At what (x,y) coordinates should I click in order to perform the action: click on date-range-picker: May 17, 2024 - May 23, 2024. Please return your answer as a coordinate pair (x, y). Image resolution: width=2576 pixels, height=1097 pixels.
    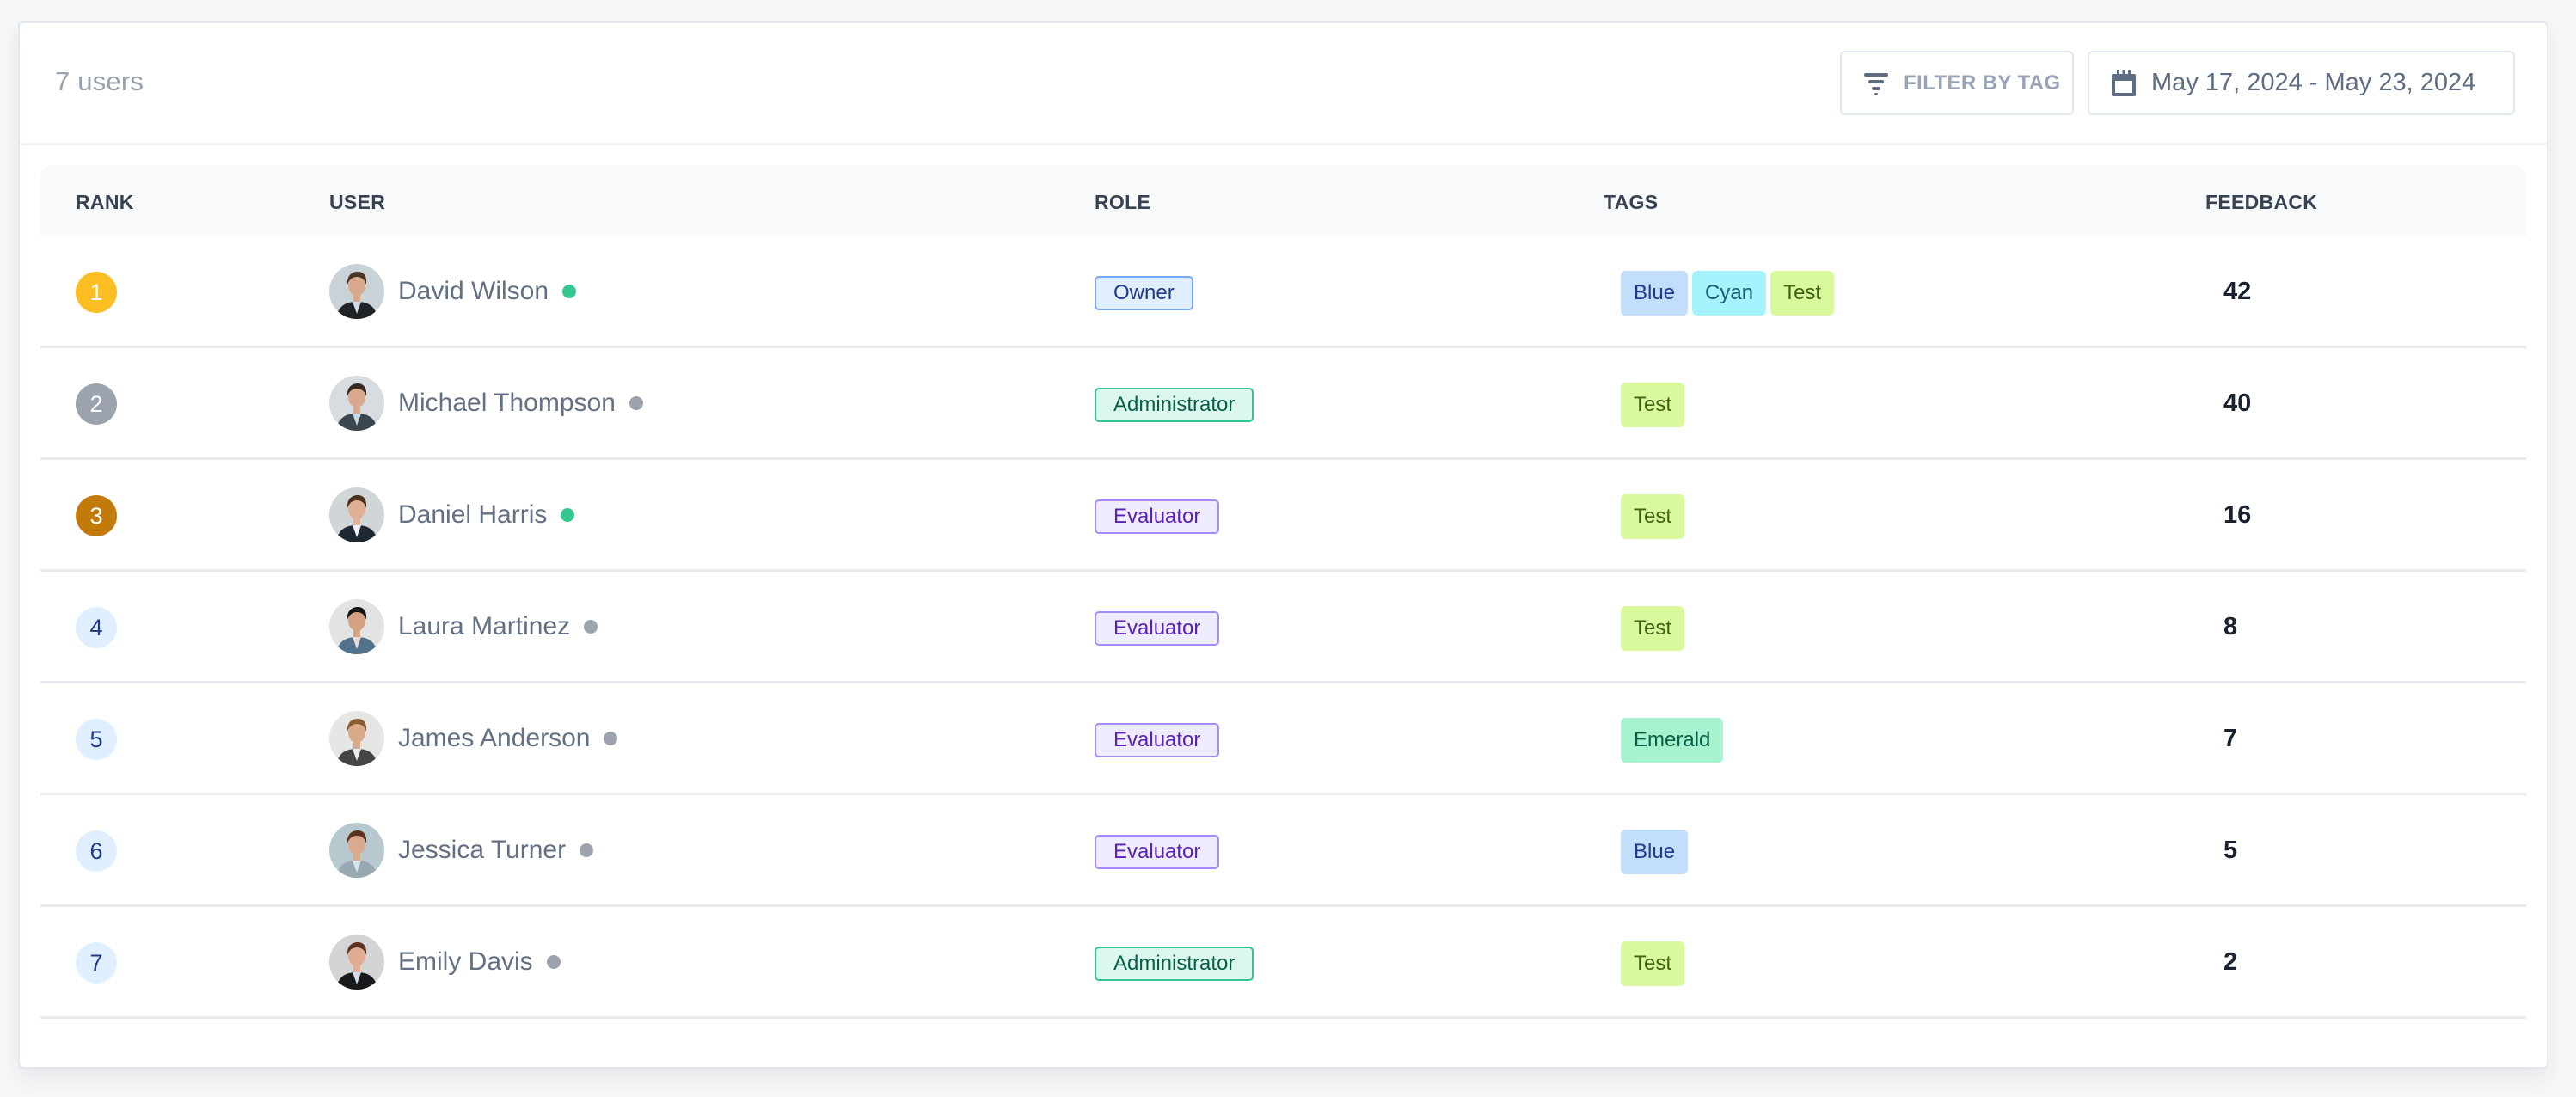
    Looking at the image, I should click on (2301, 83).